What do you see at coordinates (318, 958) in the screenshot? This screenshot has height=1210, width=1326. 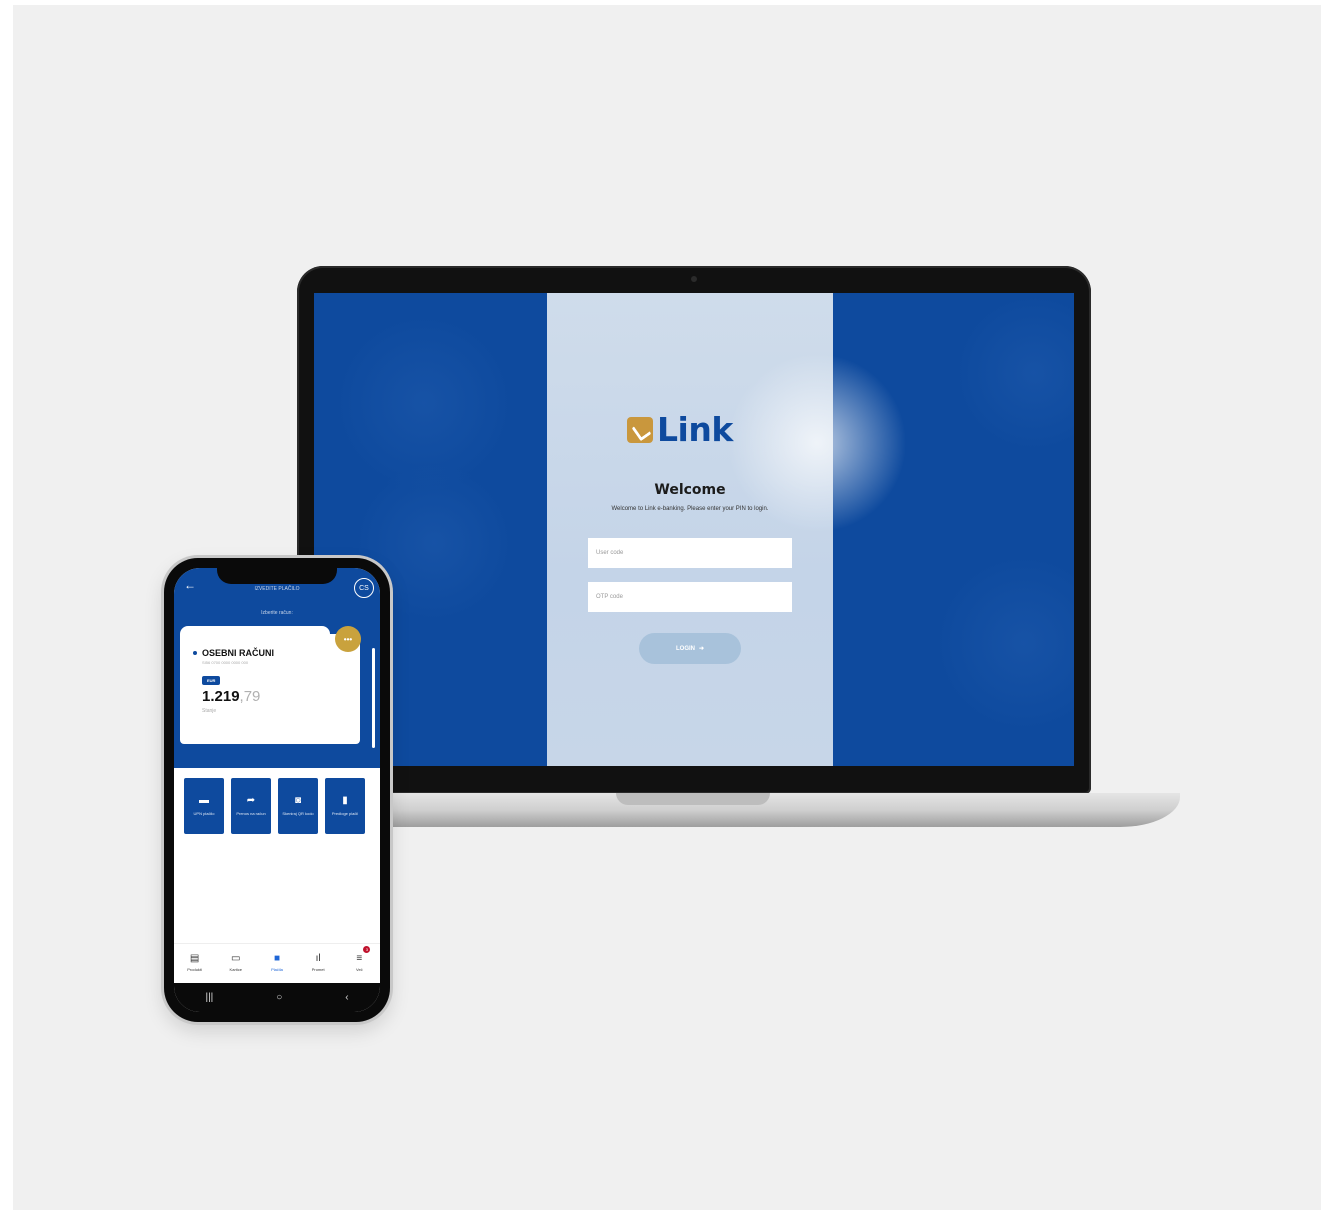 I see `bar-chart-icon: ıl` at bounding box center [318, 958].